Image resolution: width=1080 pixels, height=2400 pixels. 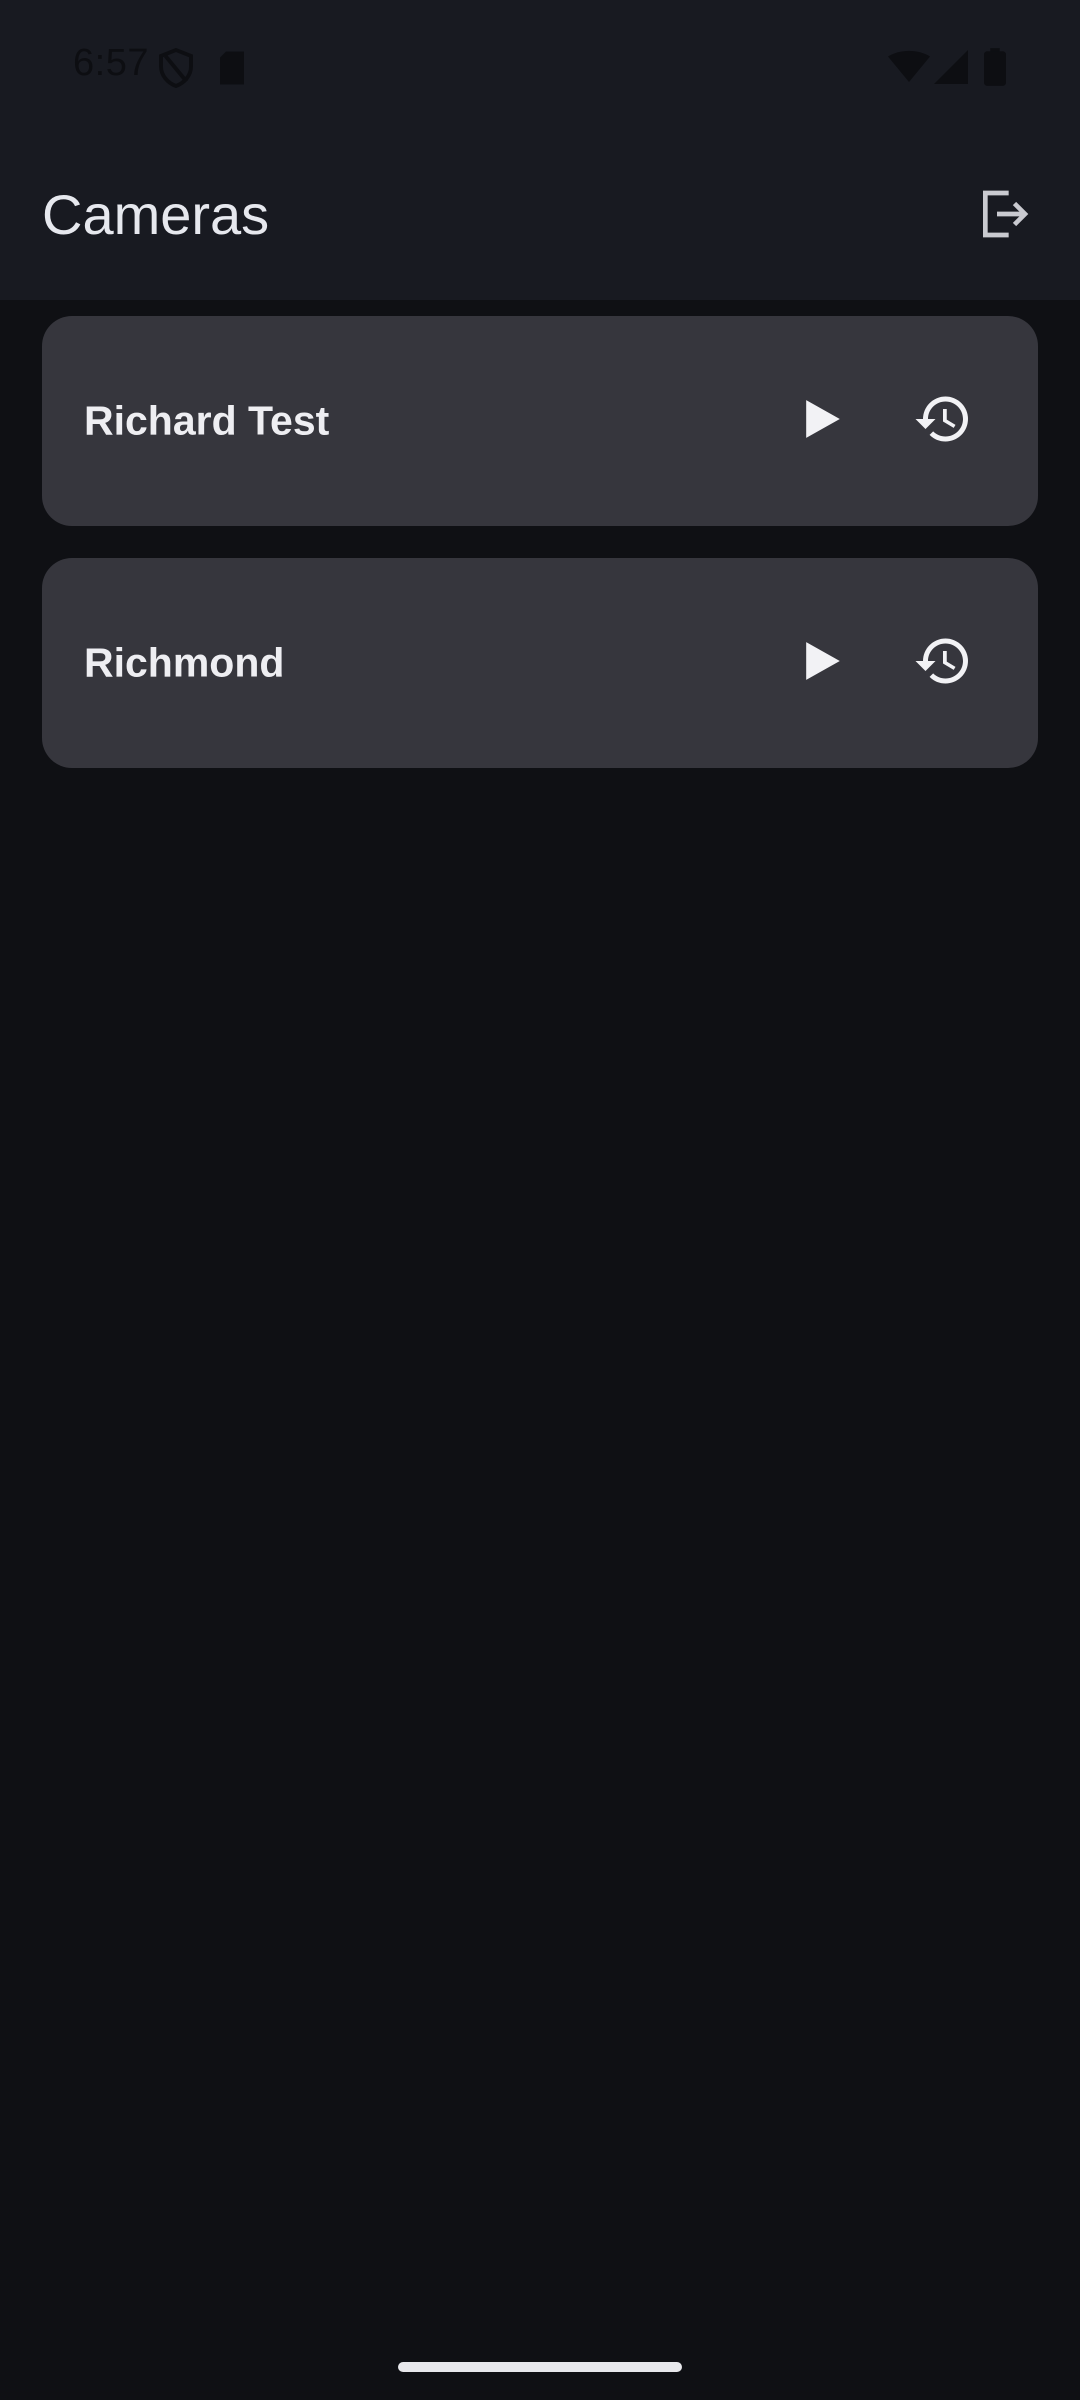 I want to click on sdcard-icon, so click(x=232, y=68).